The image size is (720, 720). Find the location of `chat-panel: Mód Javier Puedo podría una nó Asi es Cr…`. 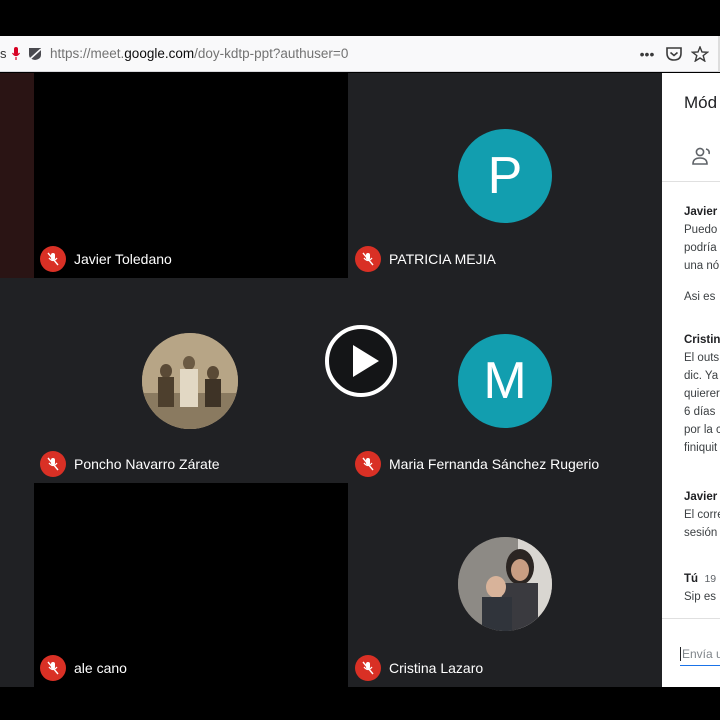

chat-panel: Mód Javier Puedo podría una nó Asi es Cr… is located at coordinates (691, 380).